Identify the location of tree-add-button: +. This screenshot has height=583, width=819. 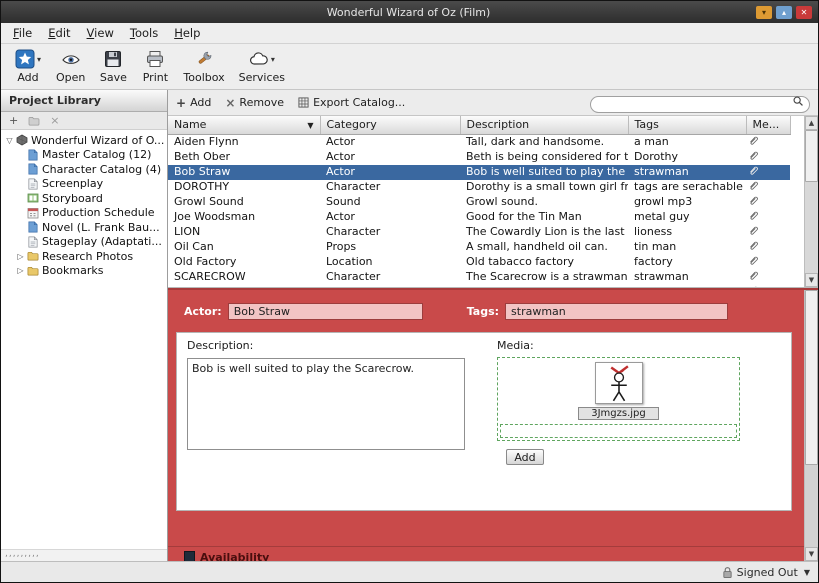
(13, 121).